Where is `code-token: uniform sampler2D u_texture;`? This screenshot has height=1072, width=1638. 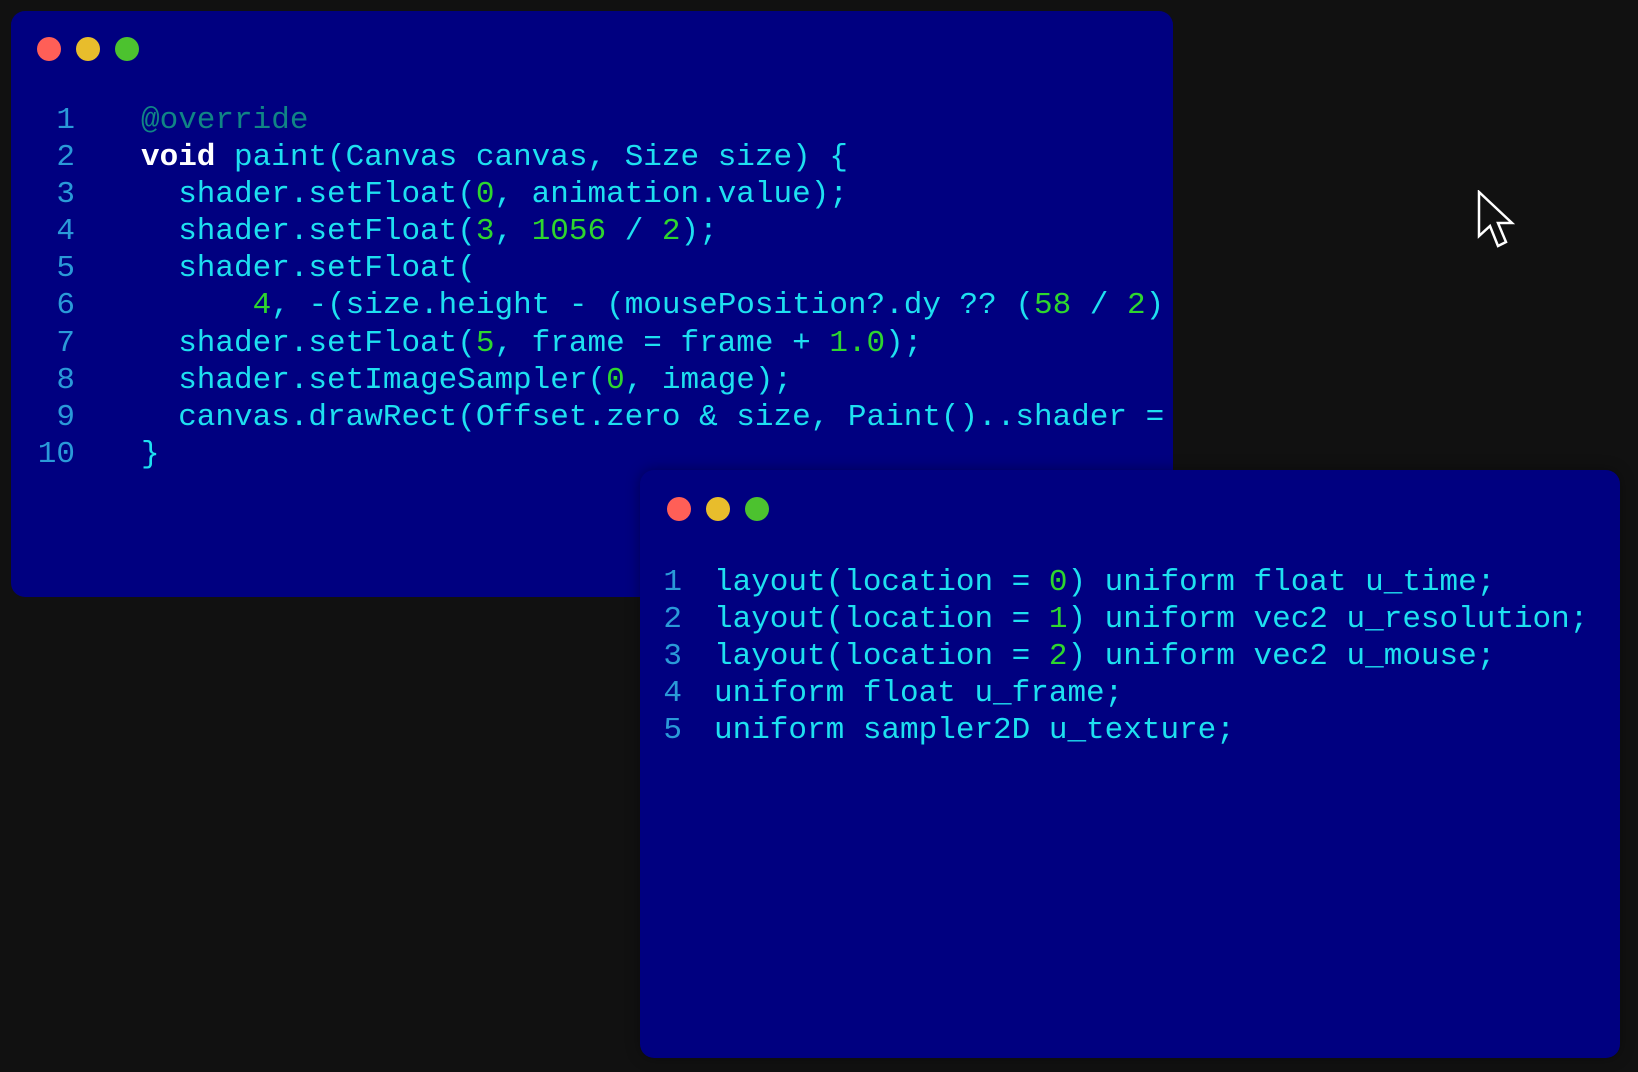
code-token: uniform sampler2D u_texture; is located at coordinates (974, 731).